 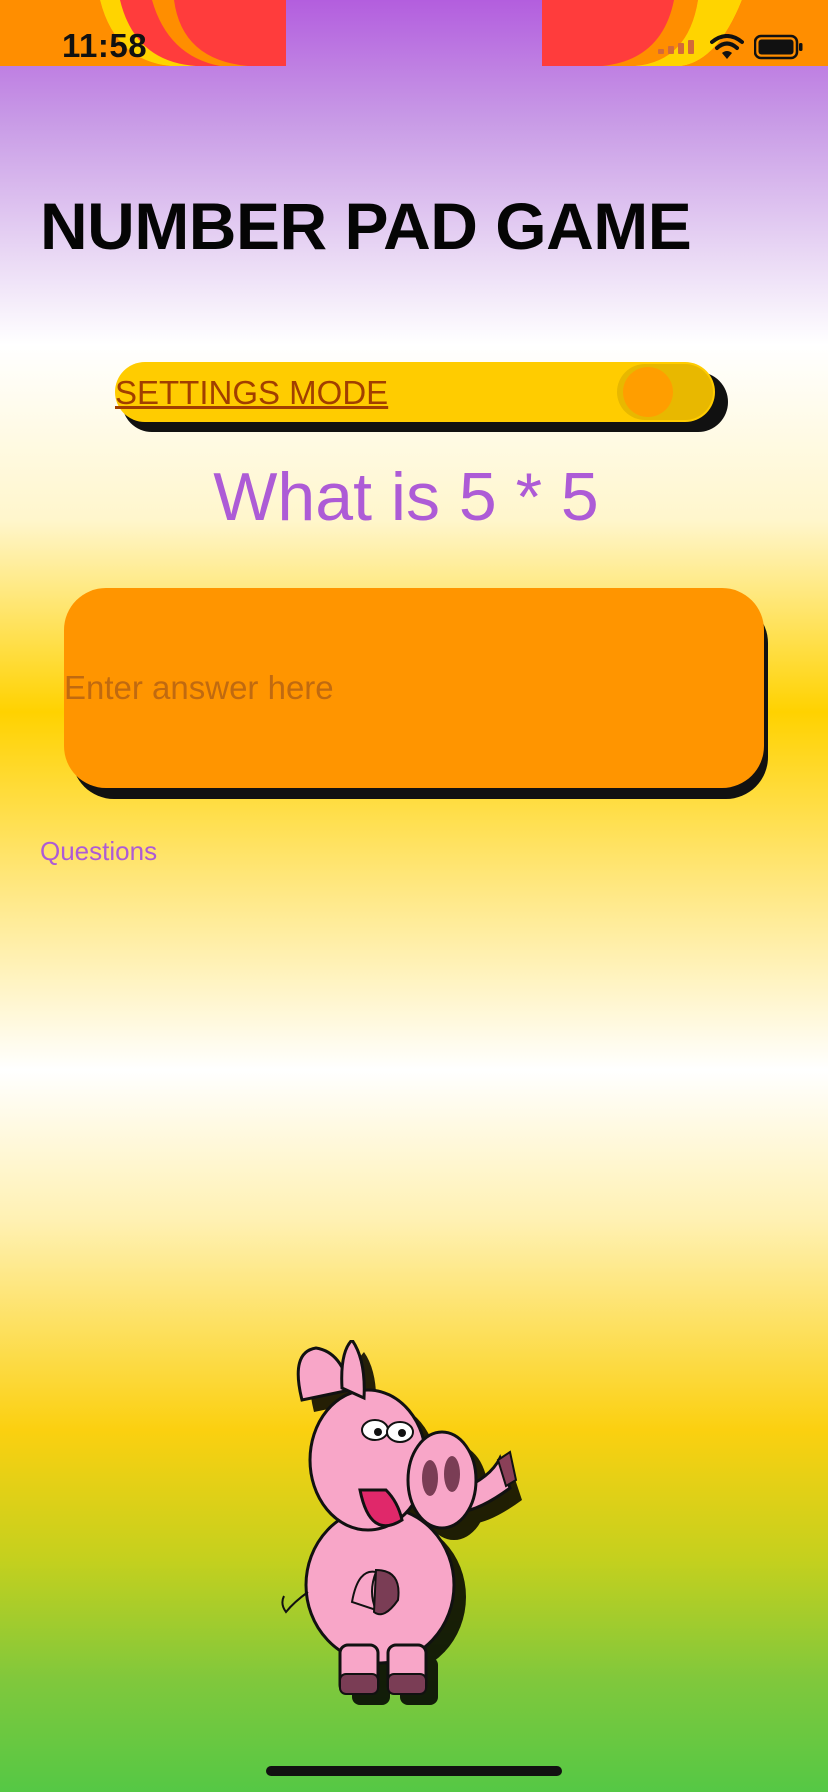 What do you see at coordinates (414, 1771) in the screenshot?
I see `home-indicator` at bounding box center [414, 1771].